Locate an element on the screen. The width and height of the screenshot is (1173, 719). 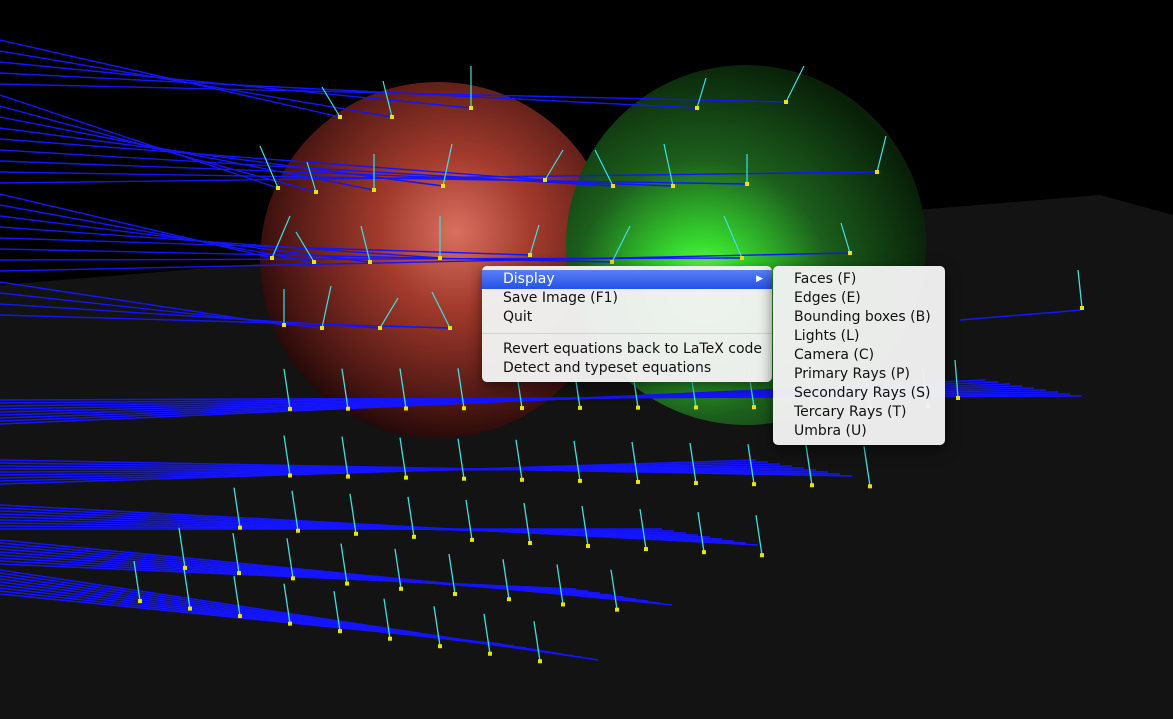
submenu-item-lights: Lights (L) is located at coordinates (859, 336).